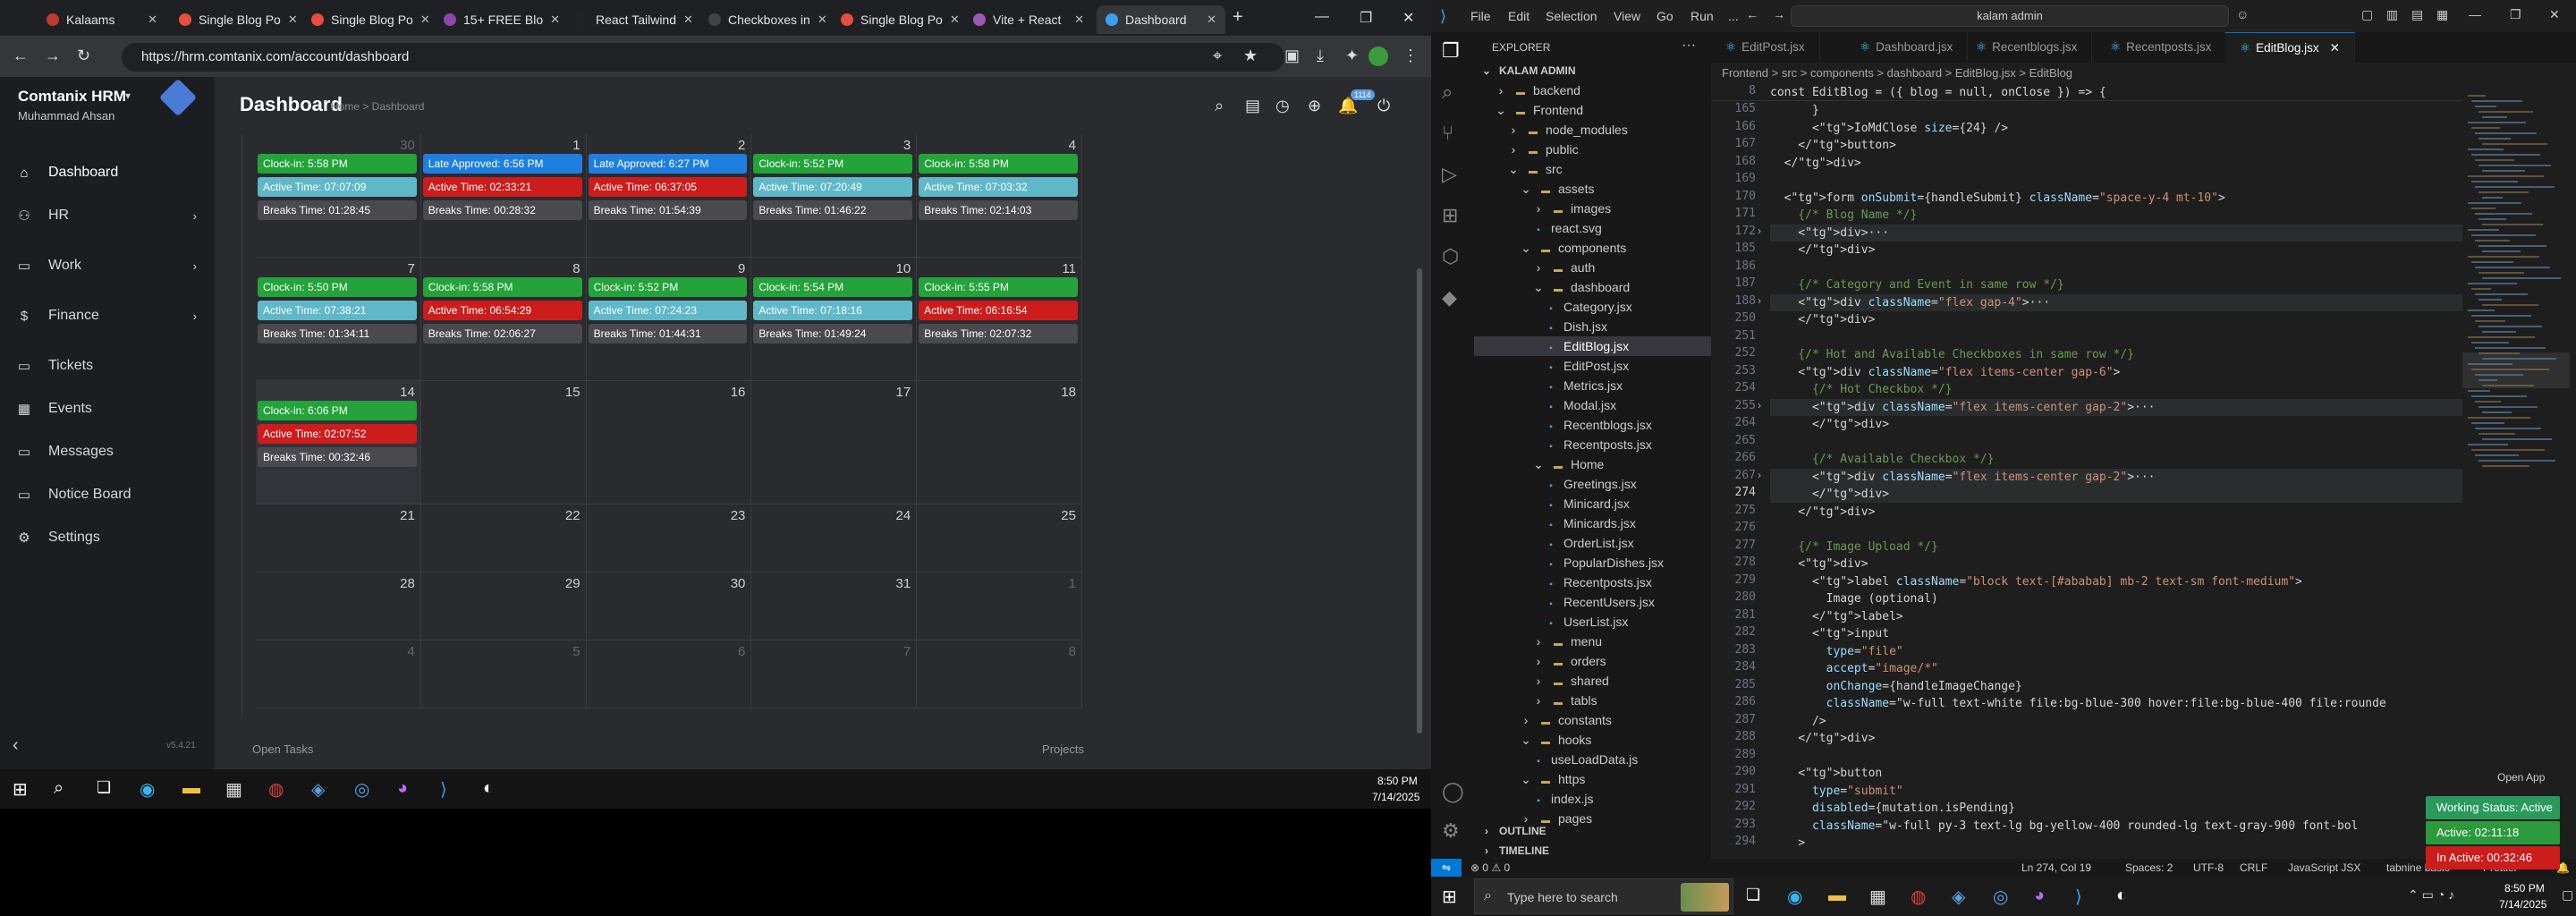 Image resolution: width=2576 pixels, height=916 pixels. What do you see at coordinates (669, 674) in the screenshot?
I see `calendar-day: 6` at bounding box center [669, 674].